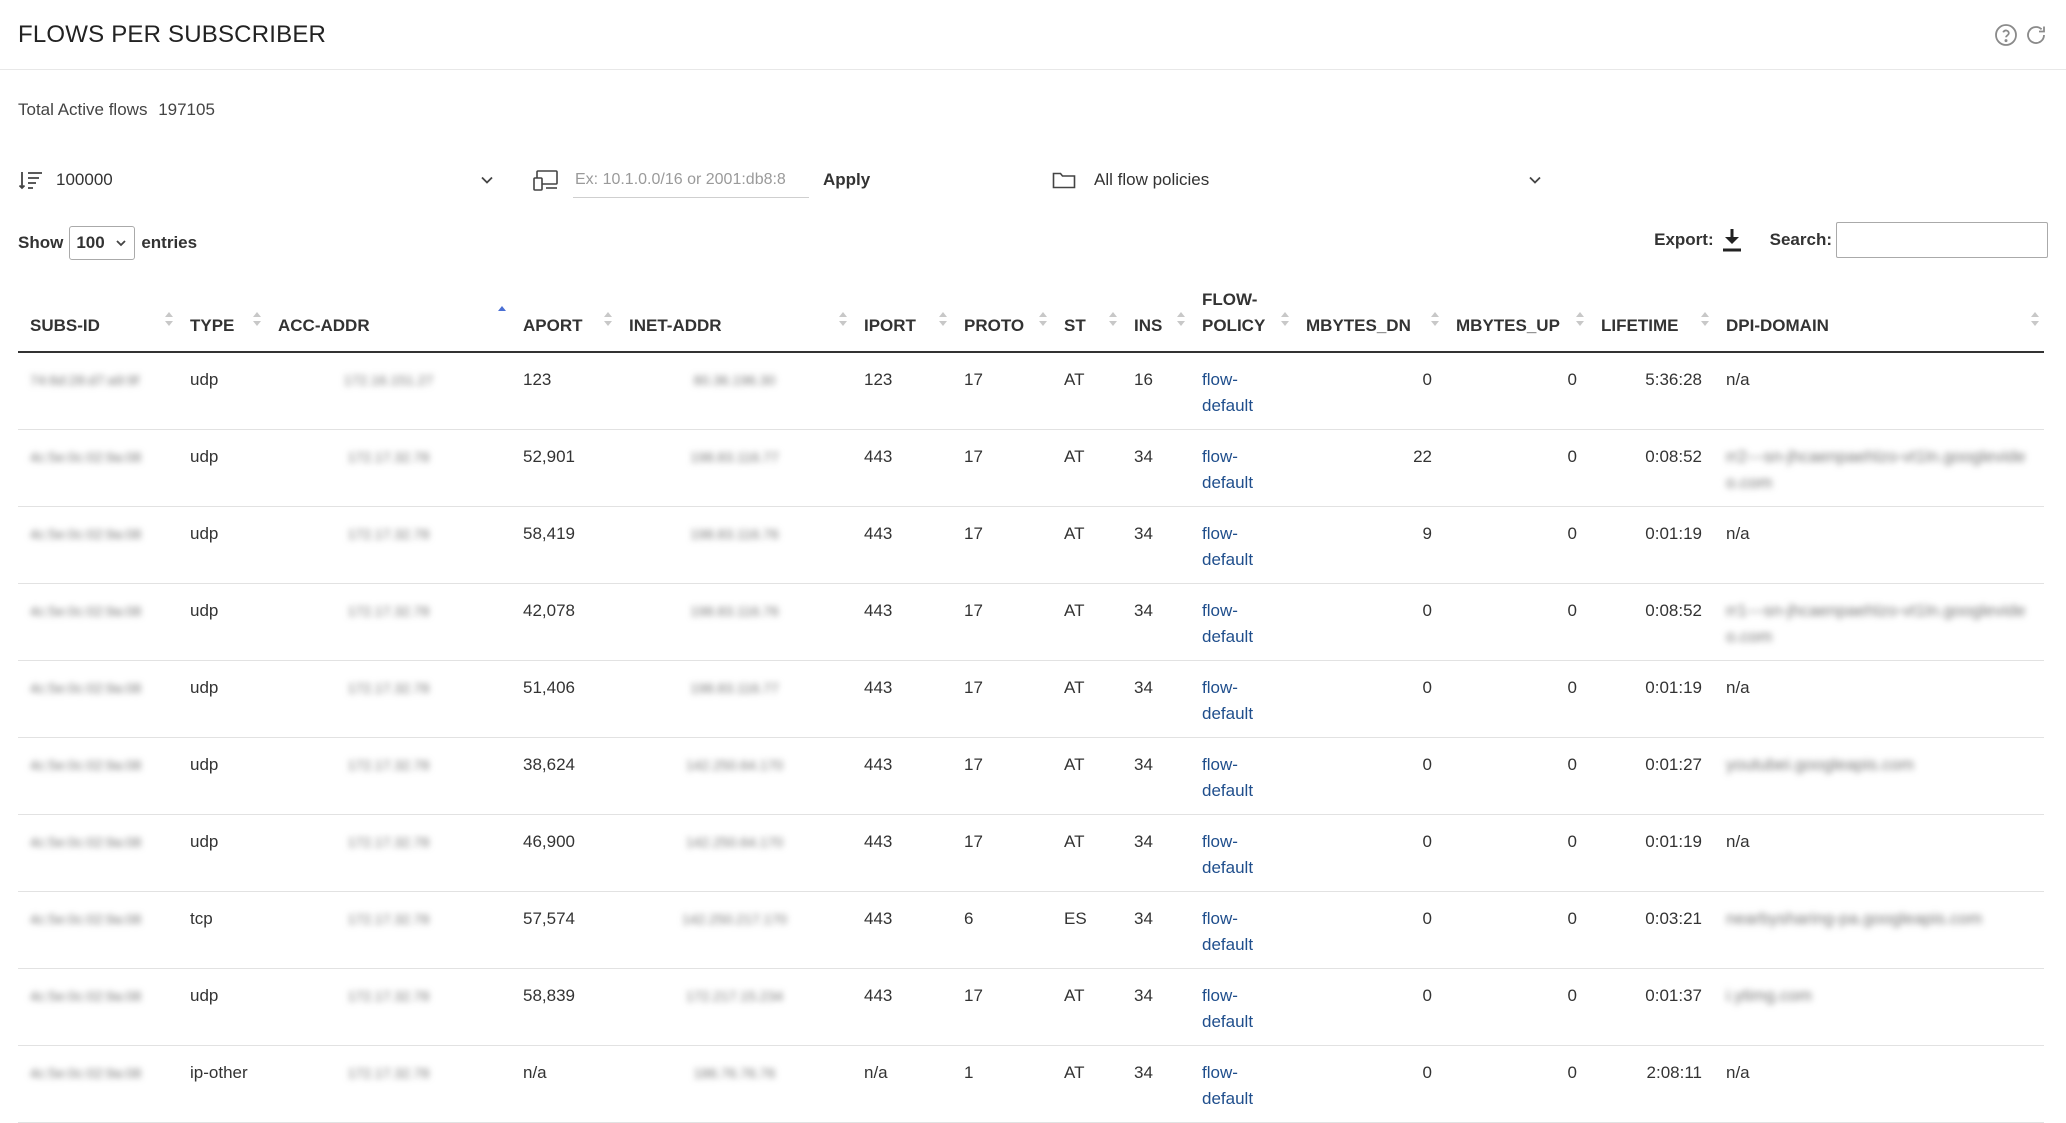  Describe the element at coordinates (1673, 610) in the screenshot. I see `cell-value: 0:08:52` at that location.